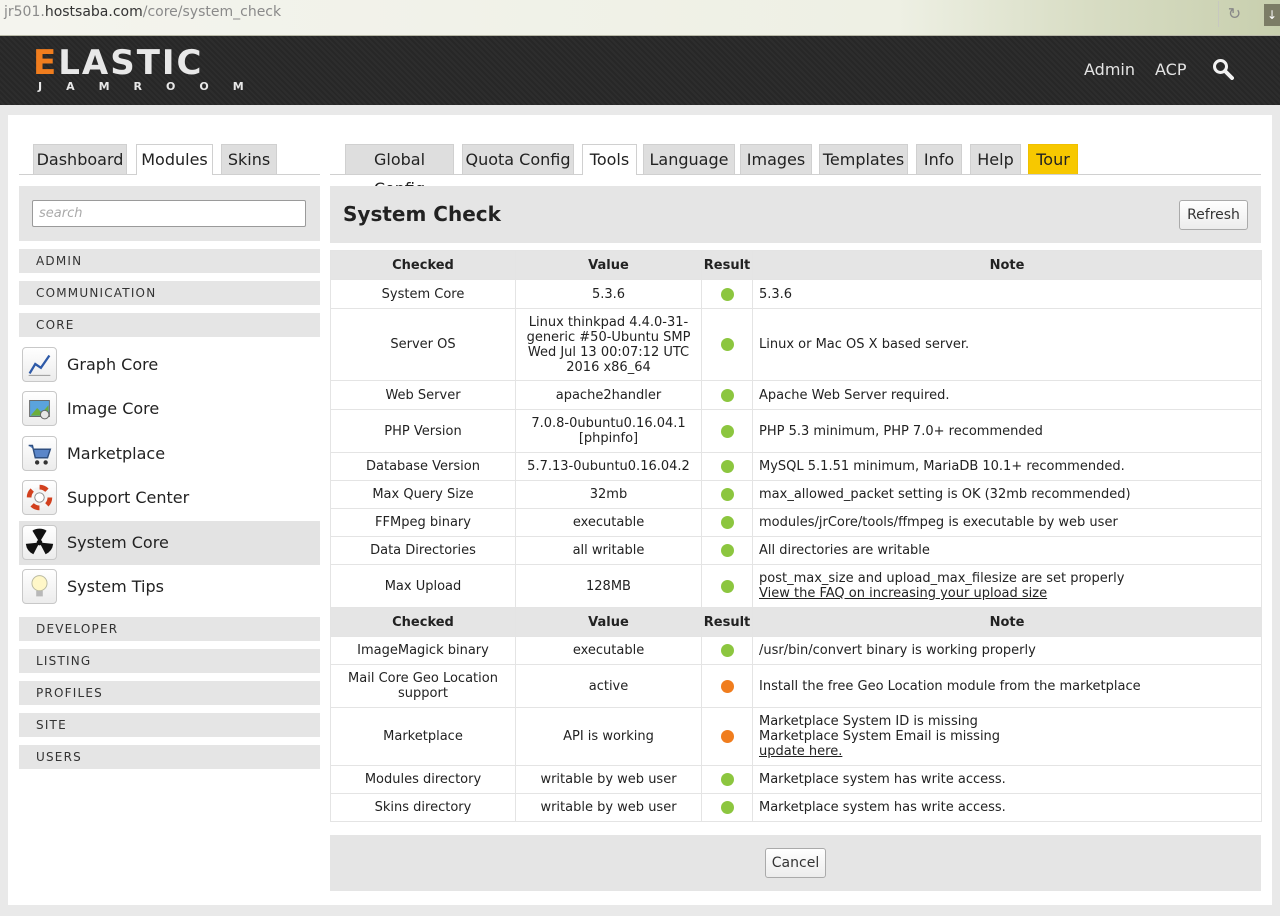 This screenshot has height=916, width=1280. I want to click on column-header-note: Note, so click(1007, 622).